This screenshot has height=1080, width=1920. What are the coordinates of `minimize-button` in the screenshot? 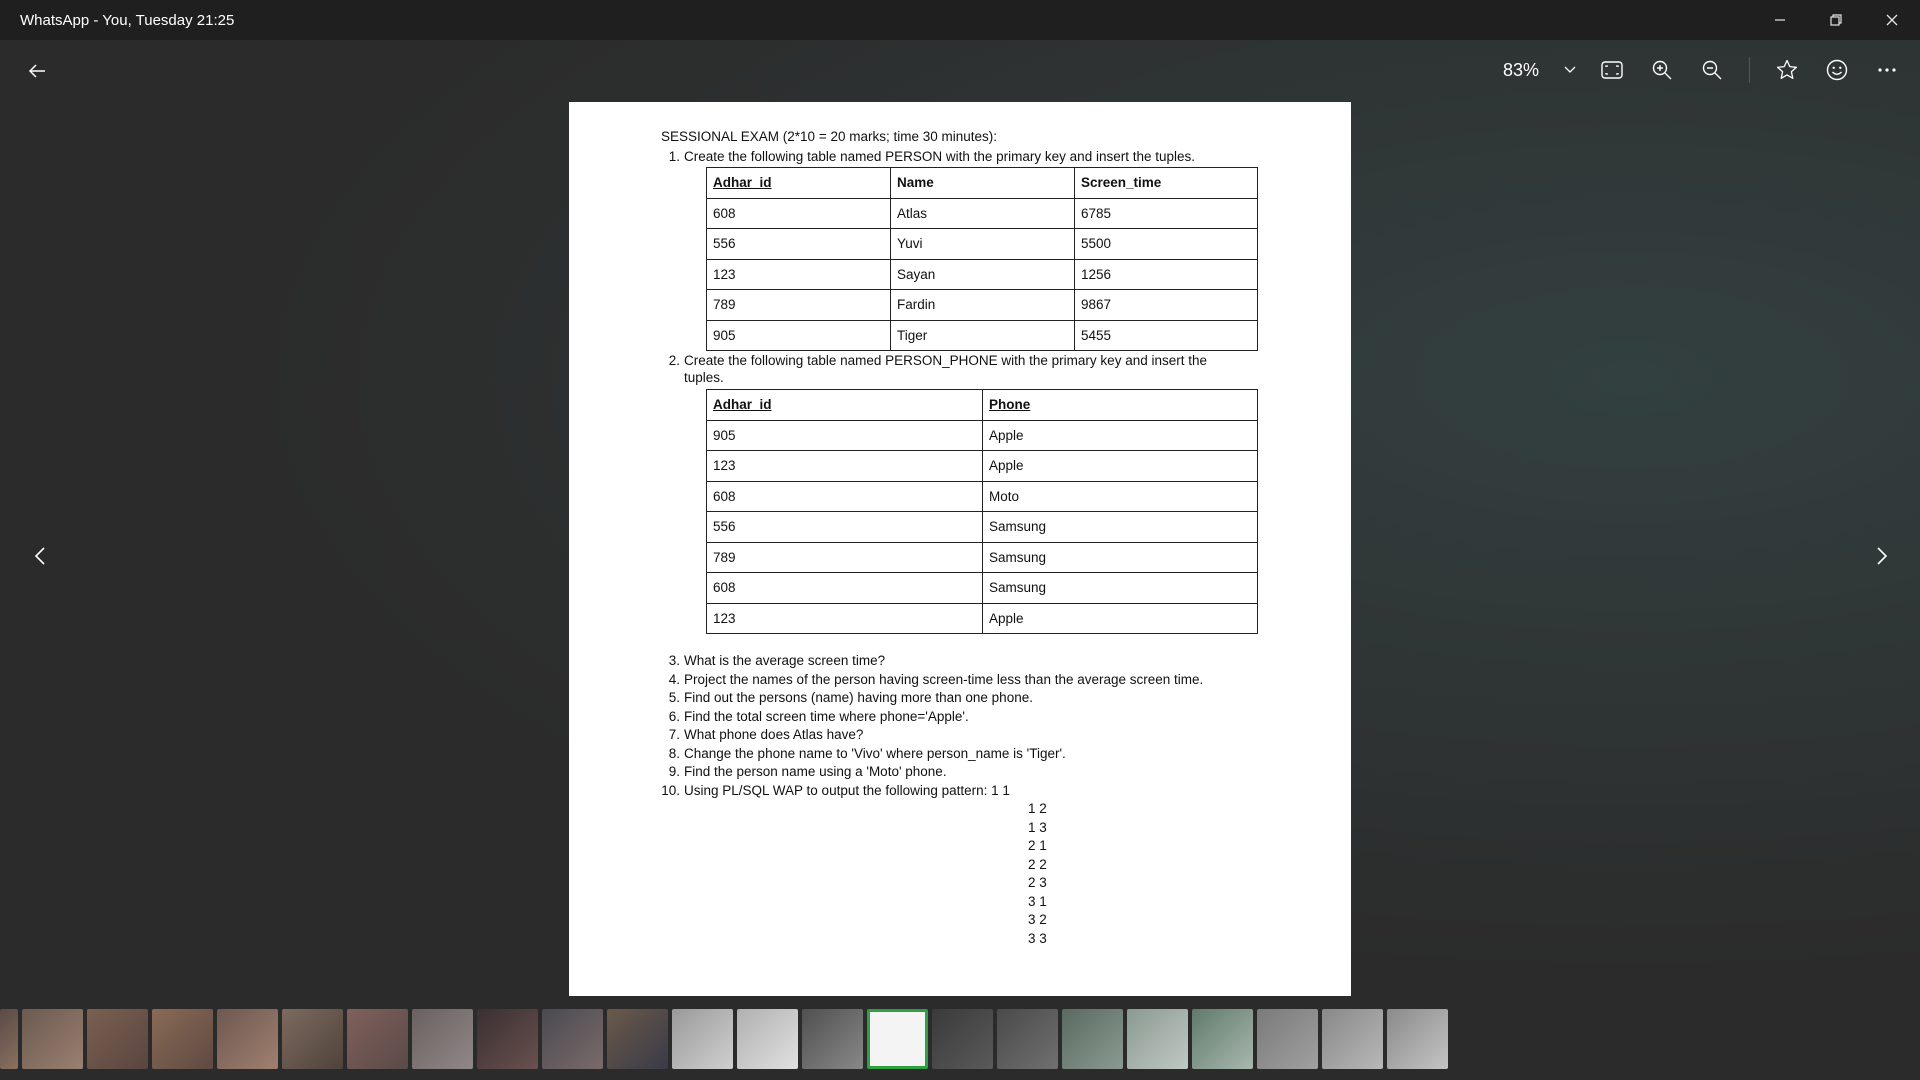 It's located at (1780, 20).